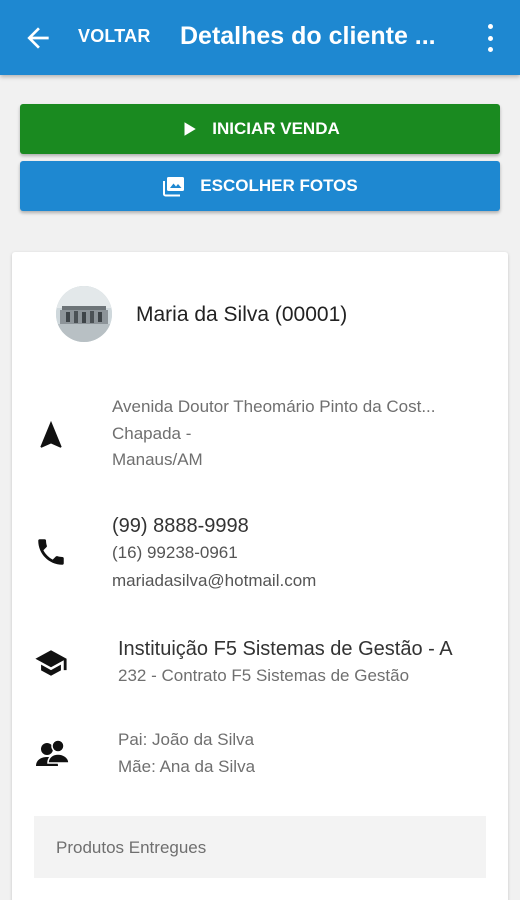 The height and width of the screenshot is (900, 520). Describe the element at coordinates (51, 435) in the screenshot. I see `navigation-arrow-icon` at that location.